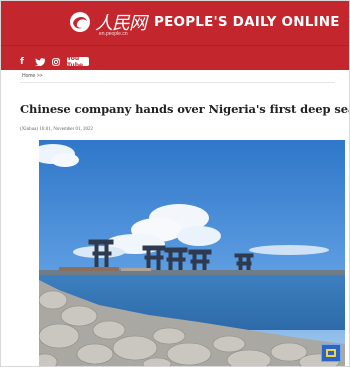 The width and height of the screenshot is (350, 367). What do you see at coordinates (247, 22) in the screenshot?
I see `brand-title: PEOPLE'S DAILY ONLINE` at bounding box center [247, 22].